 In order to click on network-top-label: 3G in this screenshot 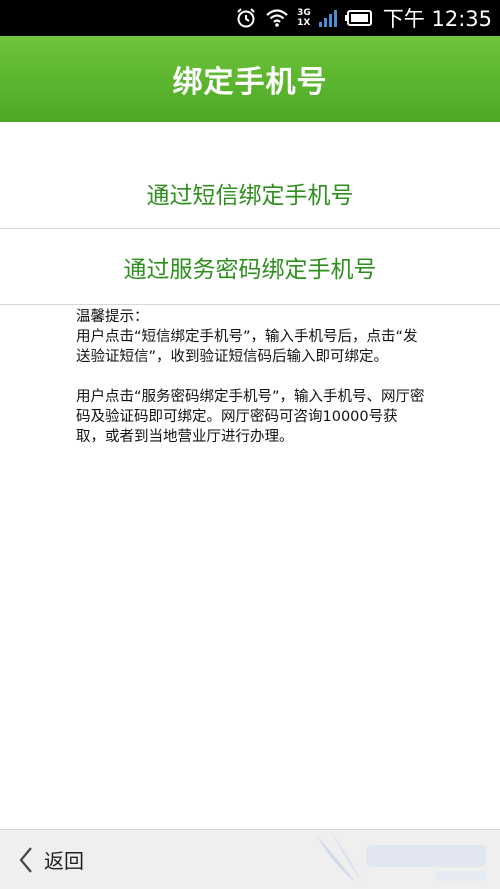, I will do `click(304, 13)`.